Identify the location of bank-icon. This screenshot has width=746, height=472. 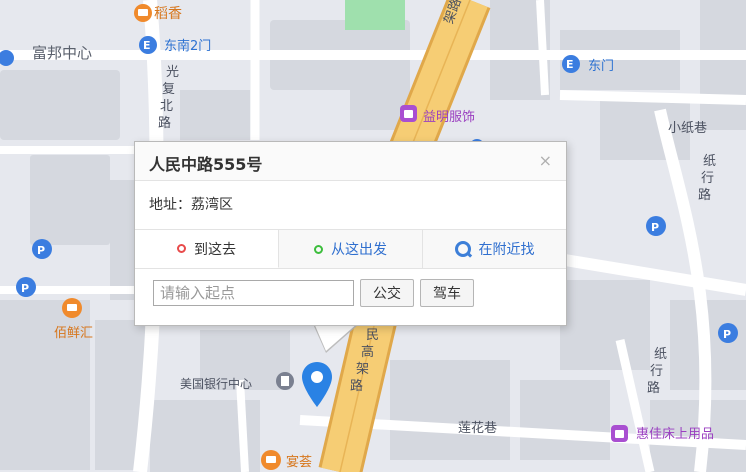
(285, 381).